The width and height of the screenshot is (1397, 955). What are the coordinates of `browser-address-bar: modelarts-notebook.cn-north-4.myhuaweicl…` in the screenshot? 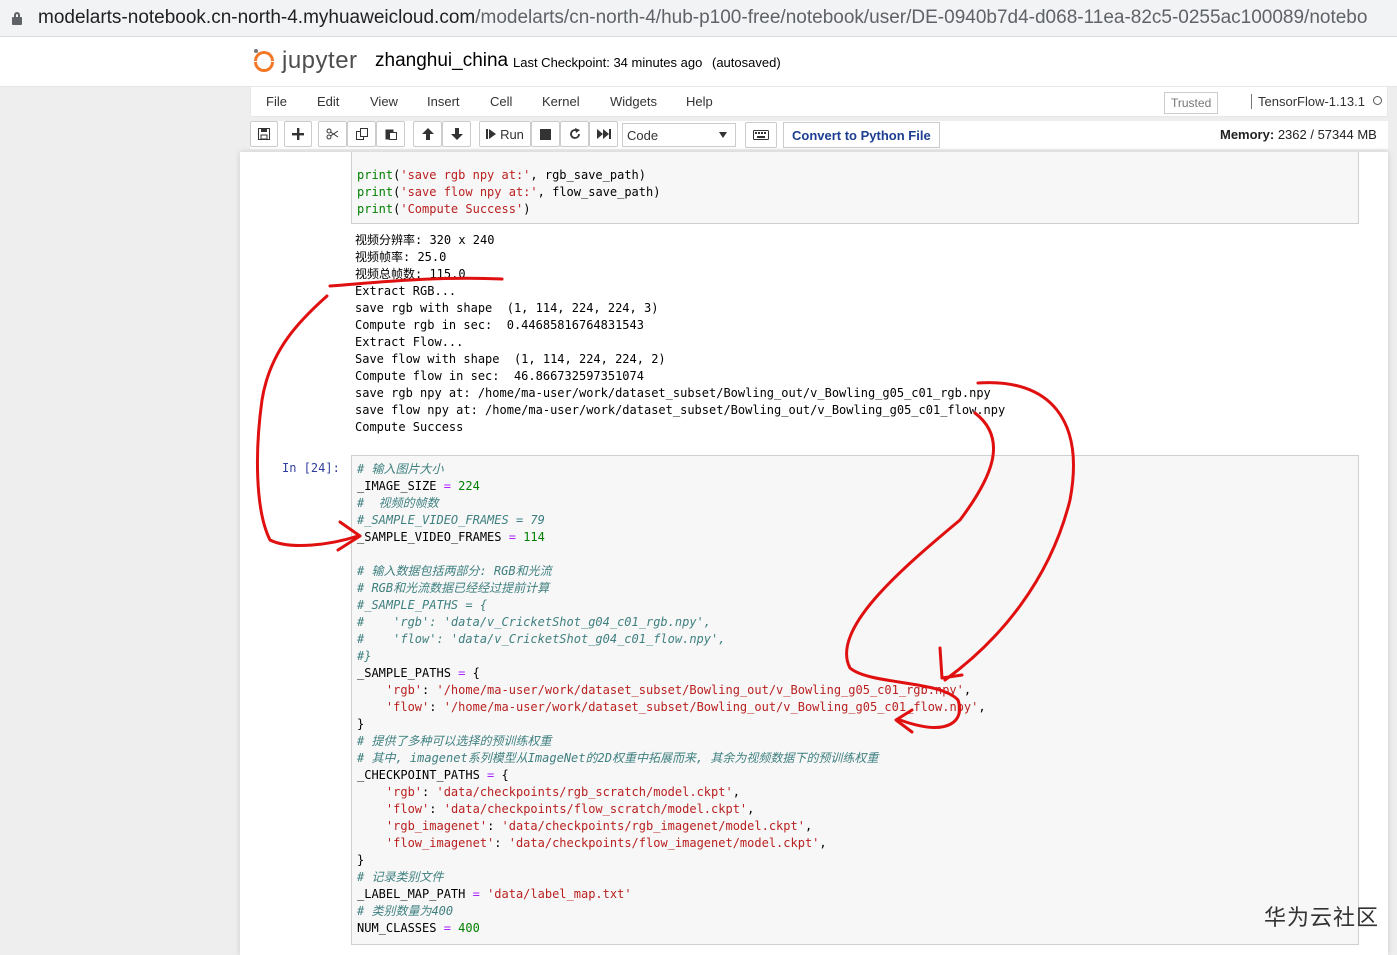 It's located at (698, 18).